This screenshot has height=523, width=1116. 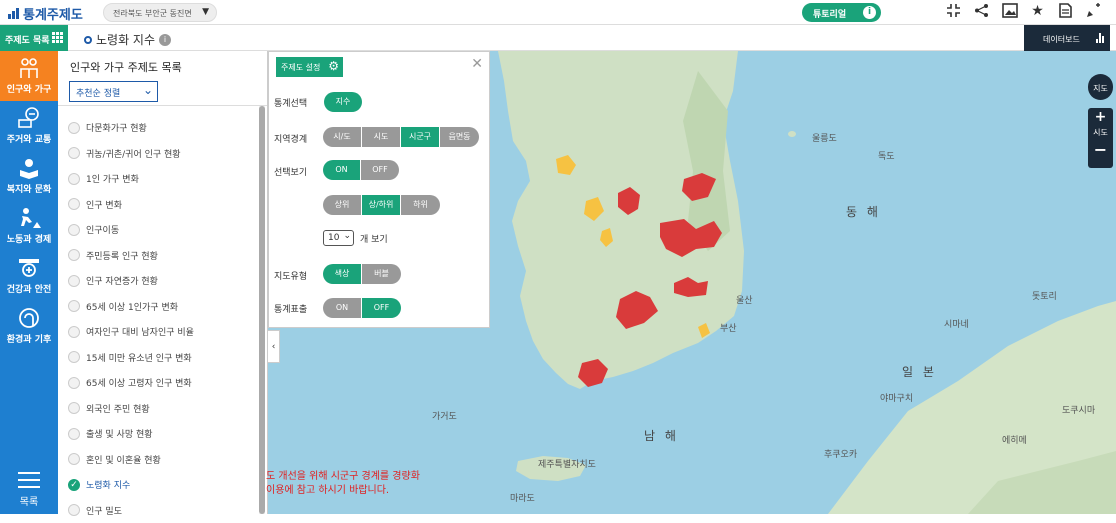 What do you see at coordinates (1100, 150) in the screenshot?
I see `zoom-out-icon: −` at bounding box center [1100, 150].